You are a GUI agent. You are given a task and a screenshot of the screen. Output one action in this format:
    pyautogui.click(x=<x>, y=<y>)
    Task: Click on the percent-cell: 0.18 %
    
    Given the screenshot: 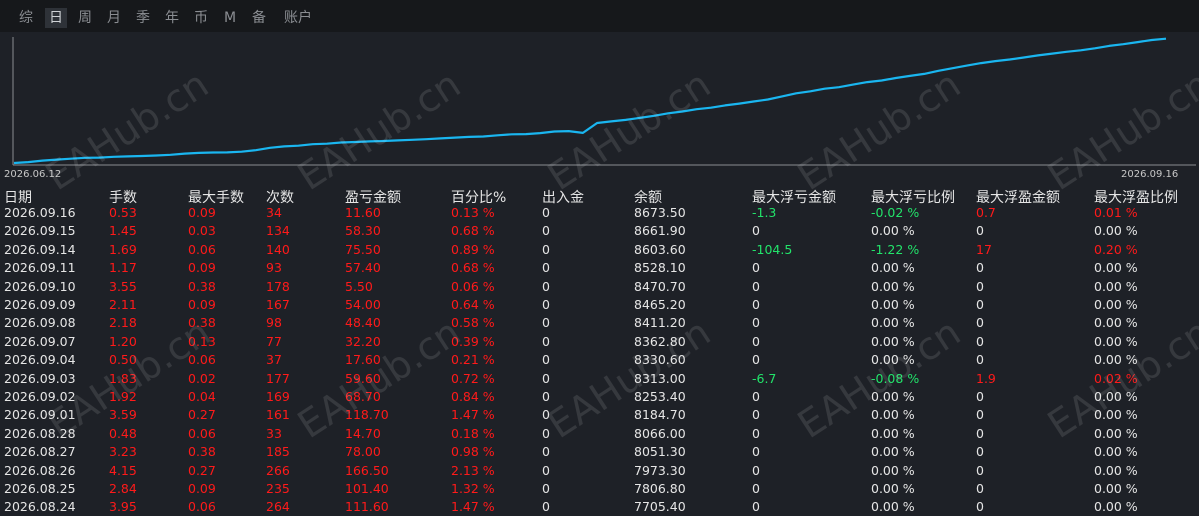 What is the action you would take?
    pyautogui.click(x=473, y=433)
    